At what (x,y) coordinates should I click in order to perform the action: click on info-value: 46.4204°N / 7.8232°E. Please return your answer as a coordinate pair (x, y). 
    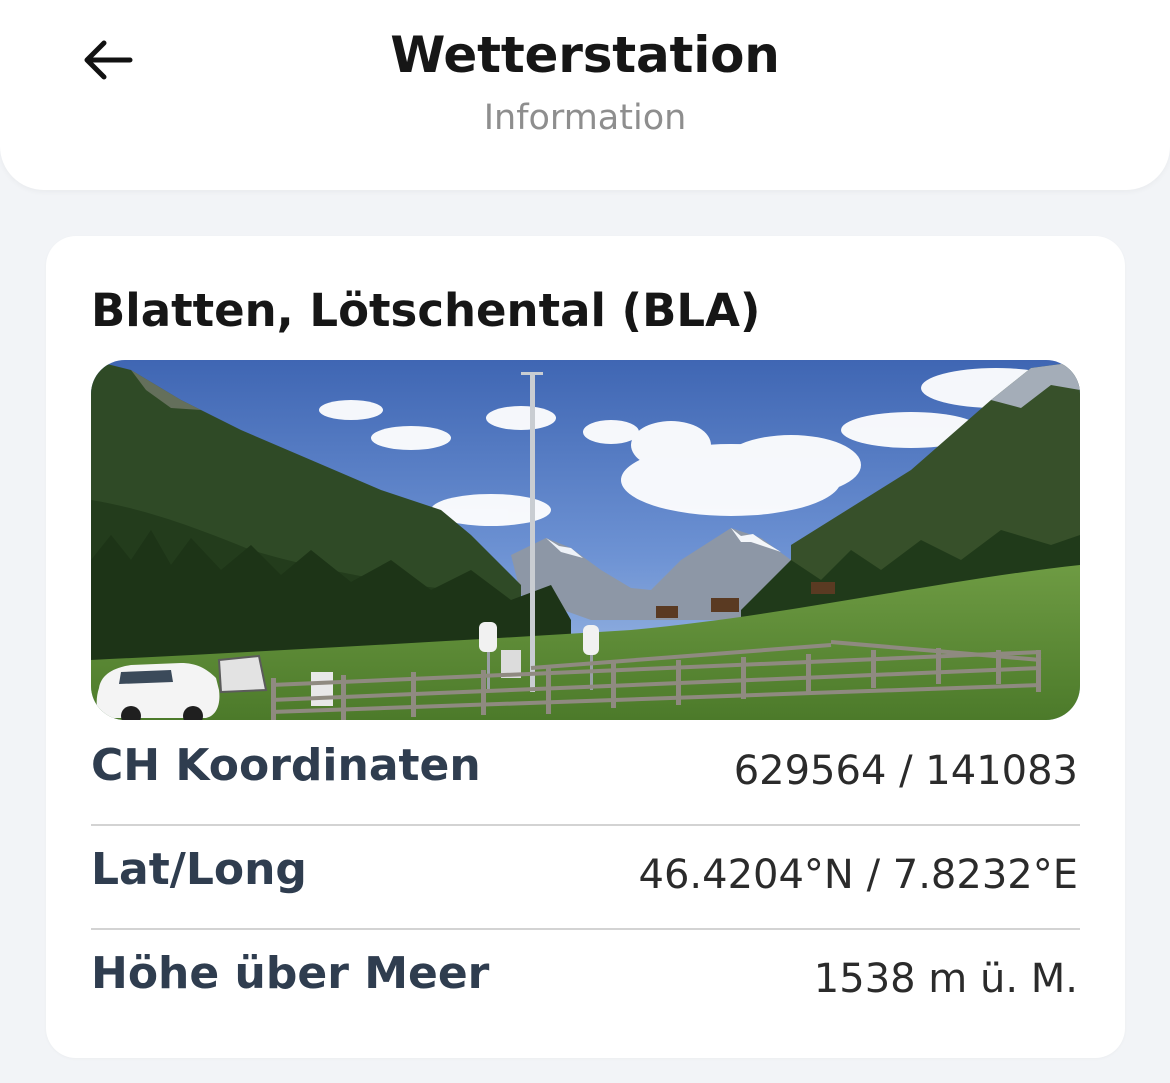
    Looking at the image, I should click on (858, 875).